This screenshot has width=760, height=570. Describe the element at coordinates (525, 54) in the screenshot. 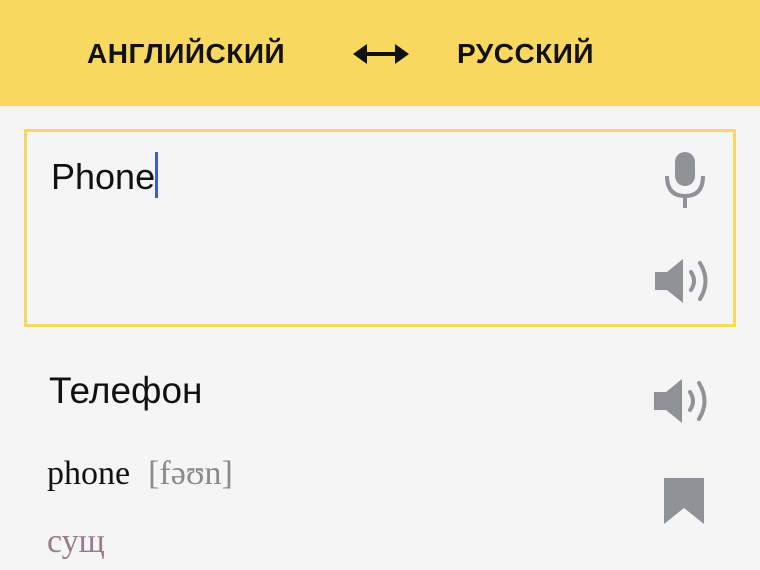

I see `target-language-button: РУССКИЙ` at that location.